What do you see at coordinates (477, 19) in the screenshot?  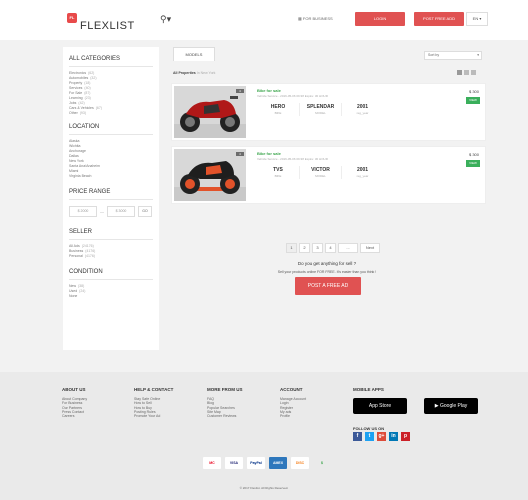 I see `language-select: EN ▾` at bounding box center [477, 19].